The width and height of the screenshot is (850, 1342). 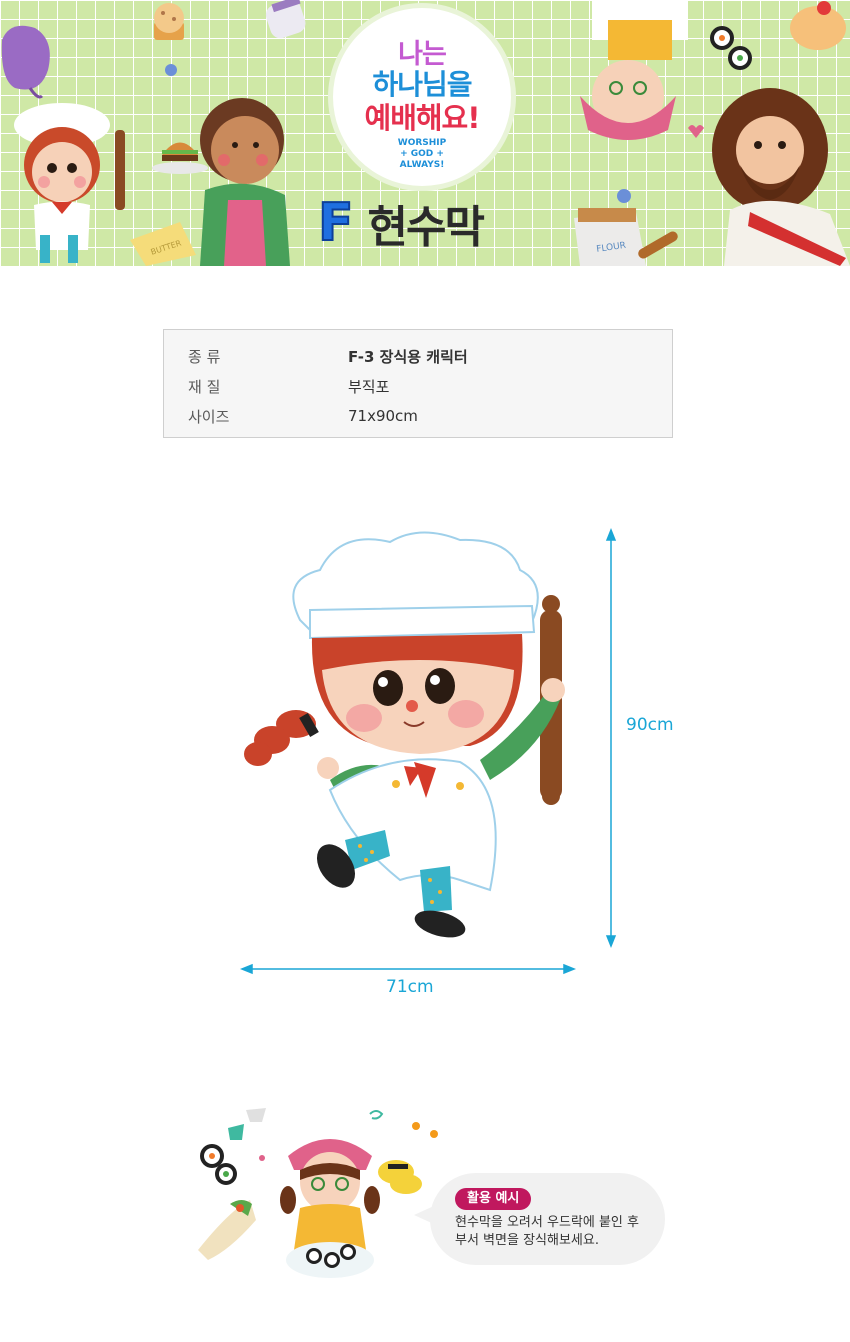 I want to click on info-row-material: 재 질 부직포, so click(x=418, y=386).